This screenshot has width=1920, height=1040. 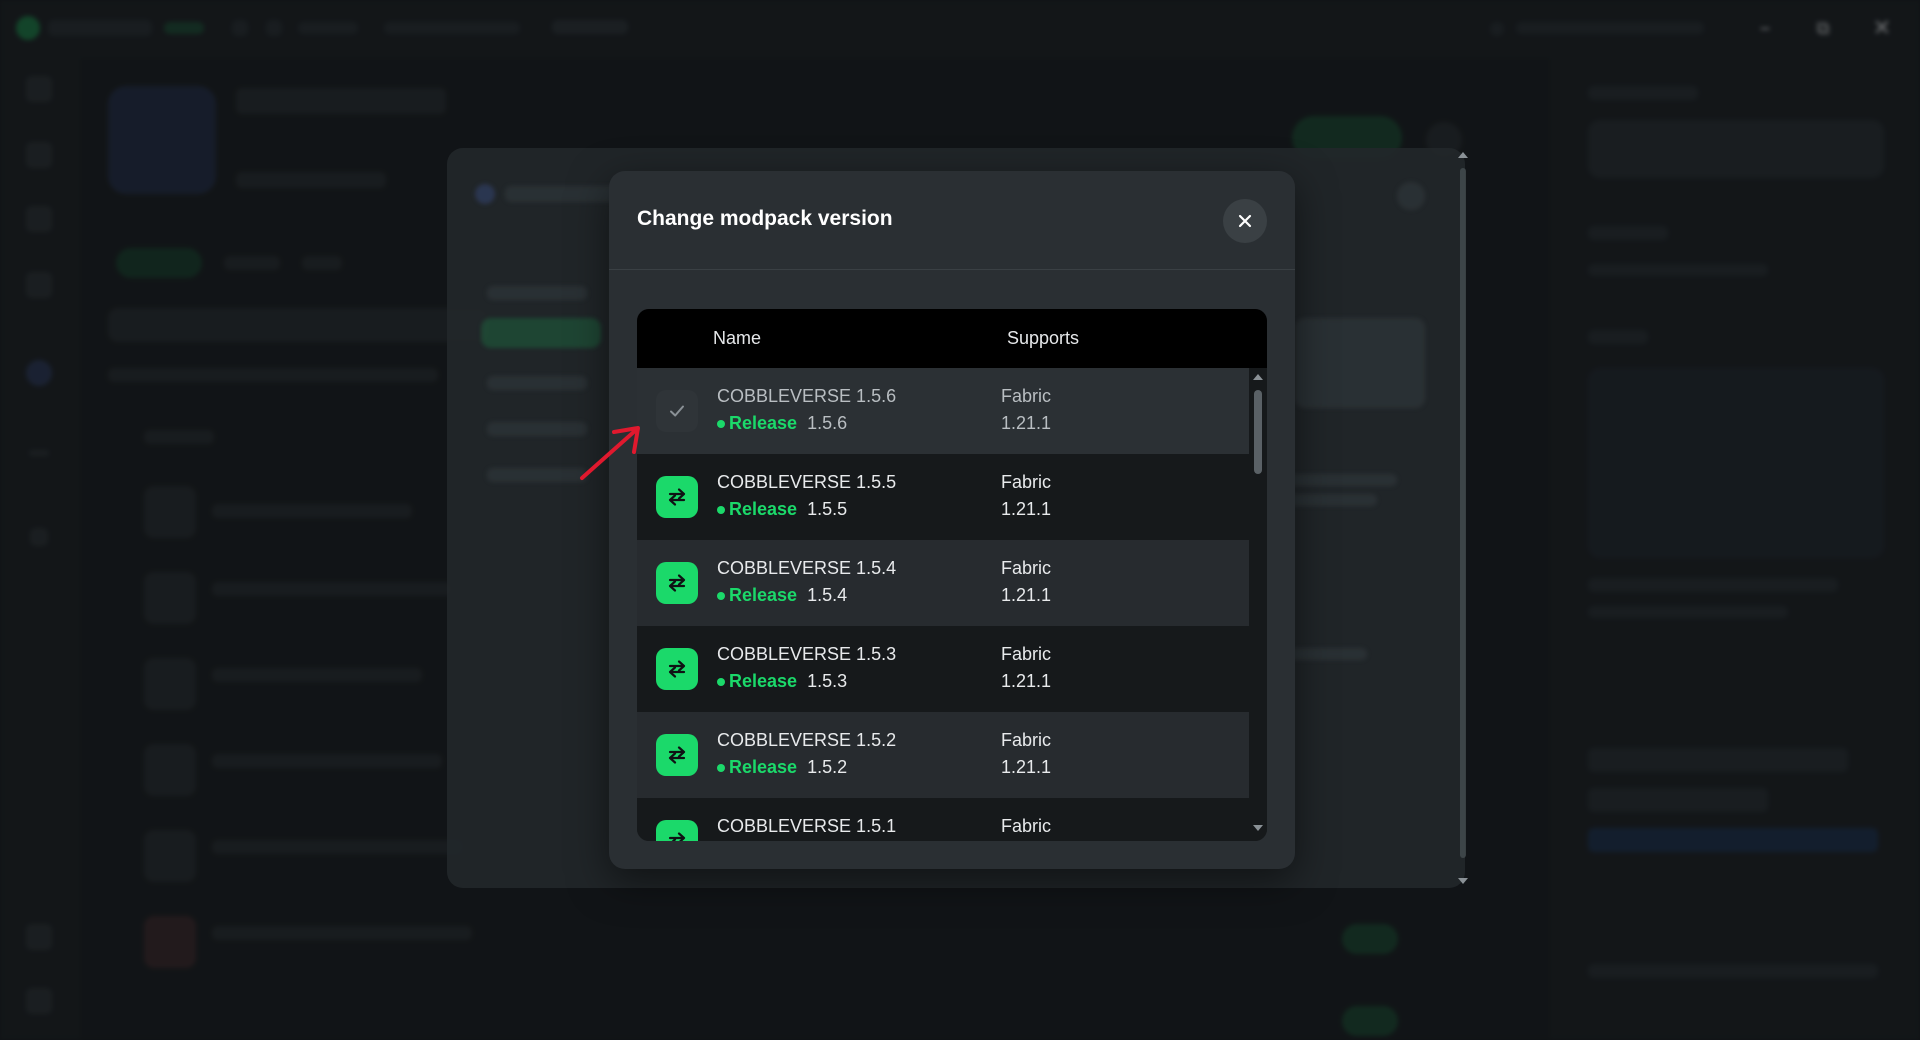 What do you see at coordinates (943, 819) in the screenshot?
I see `table-row: COBBLEVERSE 1.5.1 Fabric` at bounding box center [943, 819].